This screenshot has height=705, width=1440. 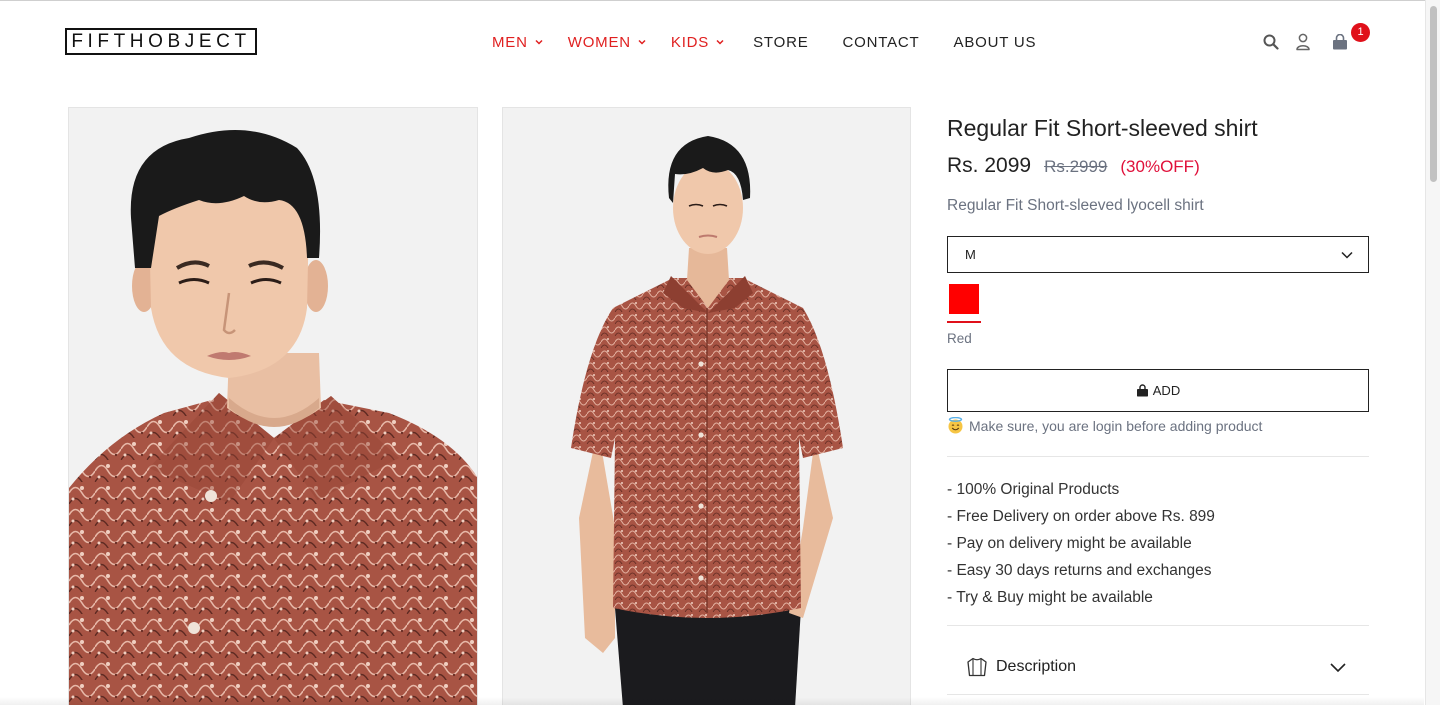 What do you see at coordinates (1271, 42) in the screenshot?
I see `search-icon` at bounding box center [1271, 42].